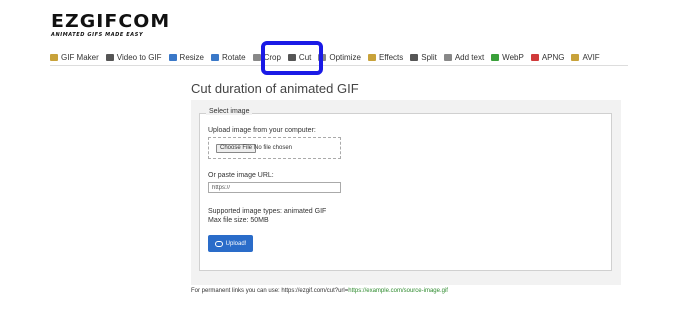  Describe the element at coordinates (238, 220) in the screenshot. I see `max-file-size: Max file size: 50MB` at that location.